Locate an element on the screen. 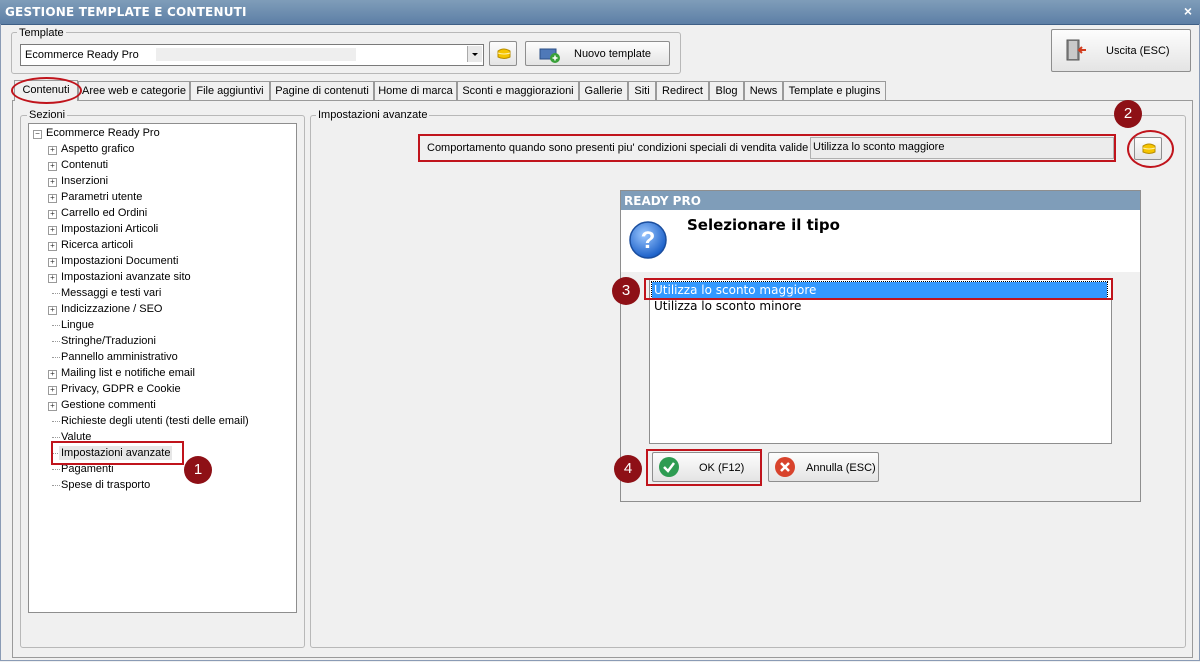  tree-item: Gestione commenti is located at coordinates (108, 405).